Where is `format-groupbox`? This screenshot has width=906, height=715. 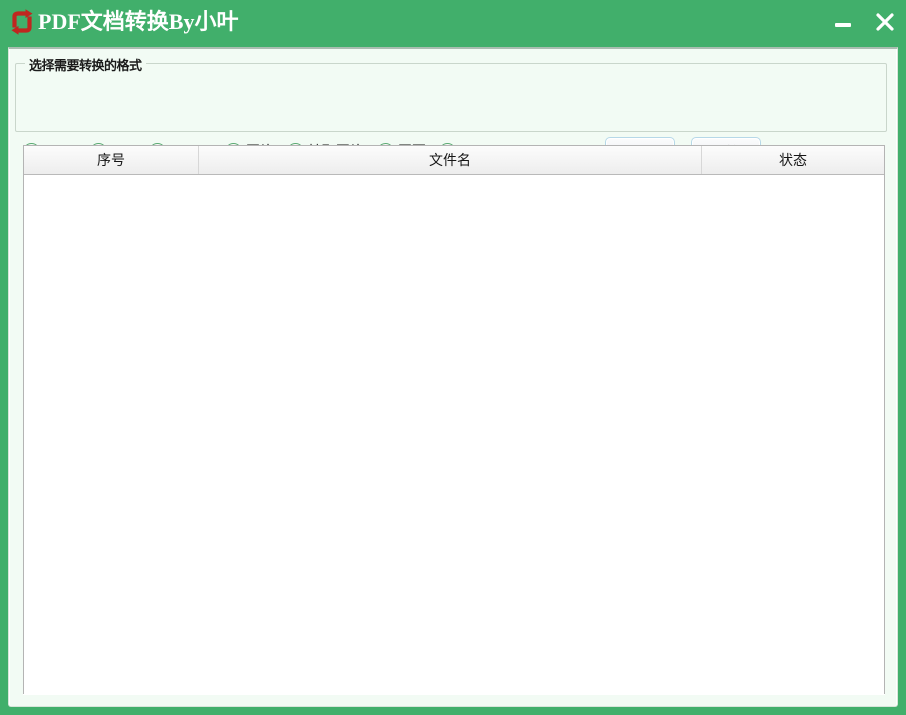
format-groupbox is located at coordinates (451, 97).